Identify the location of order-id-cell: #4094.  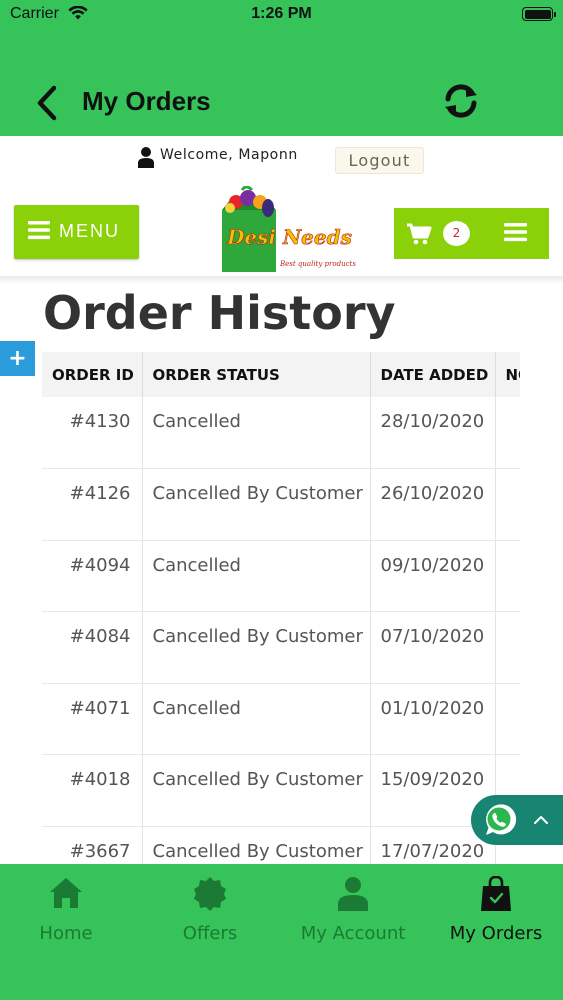
(92, 576).